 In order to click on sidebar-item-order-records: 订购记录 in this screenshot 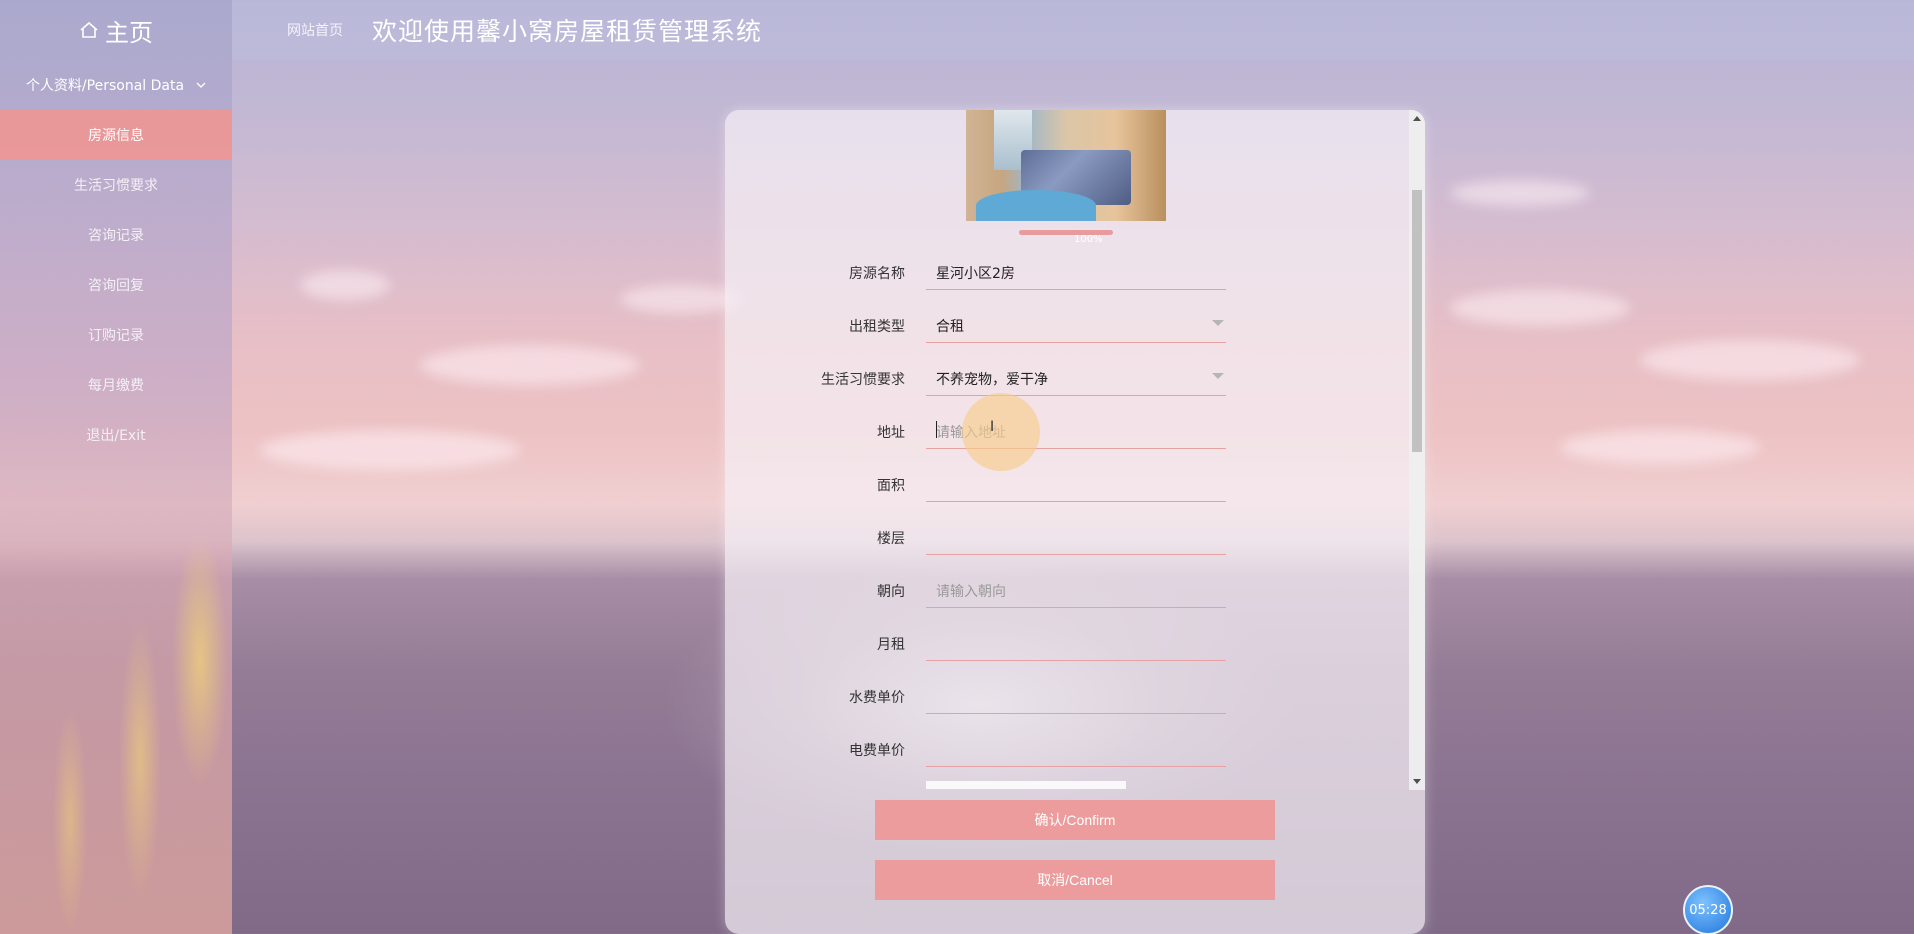, I will do `click(116, 335)`.